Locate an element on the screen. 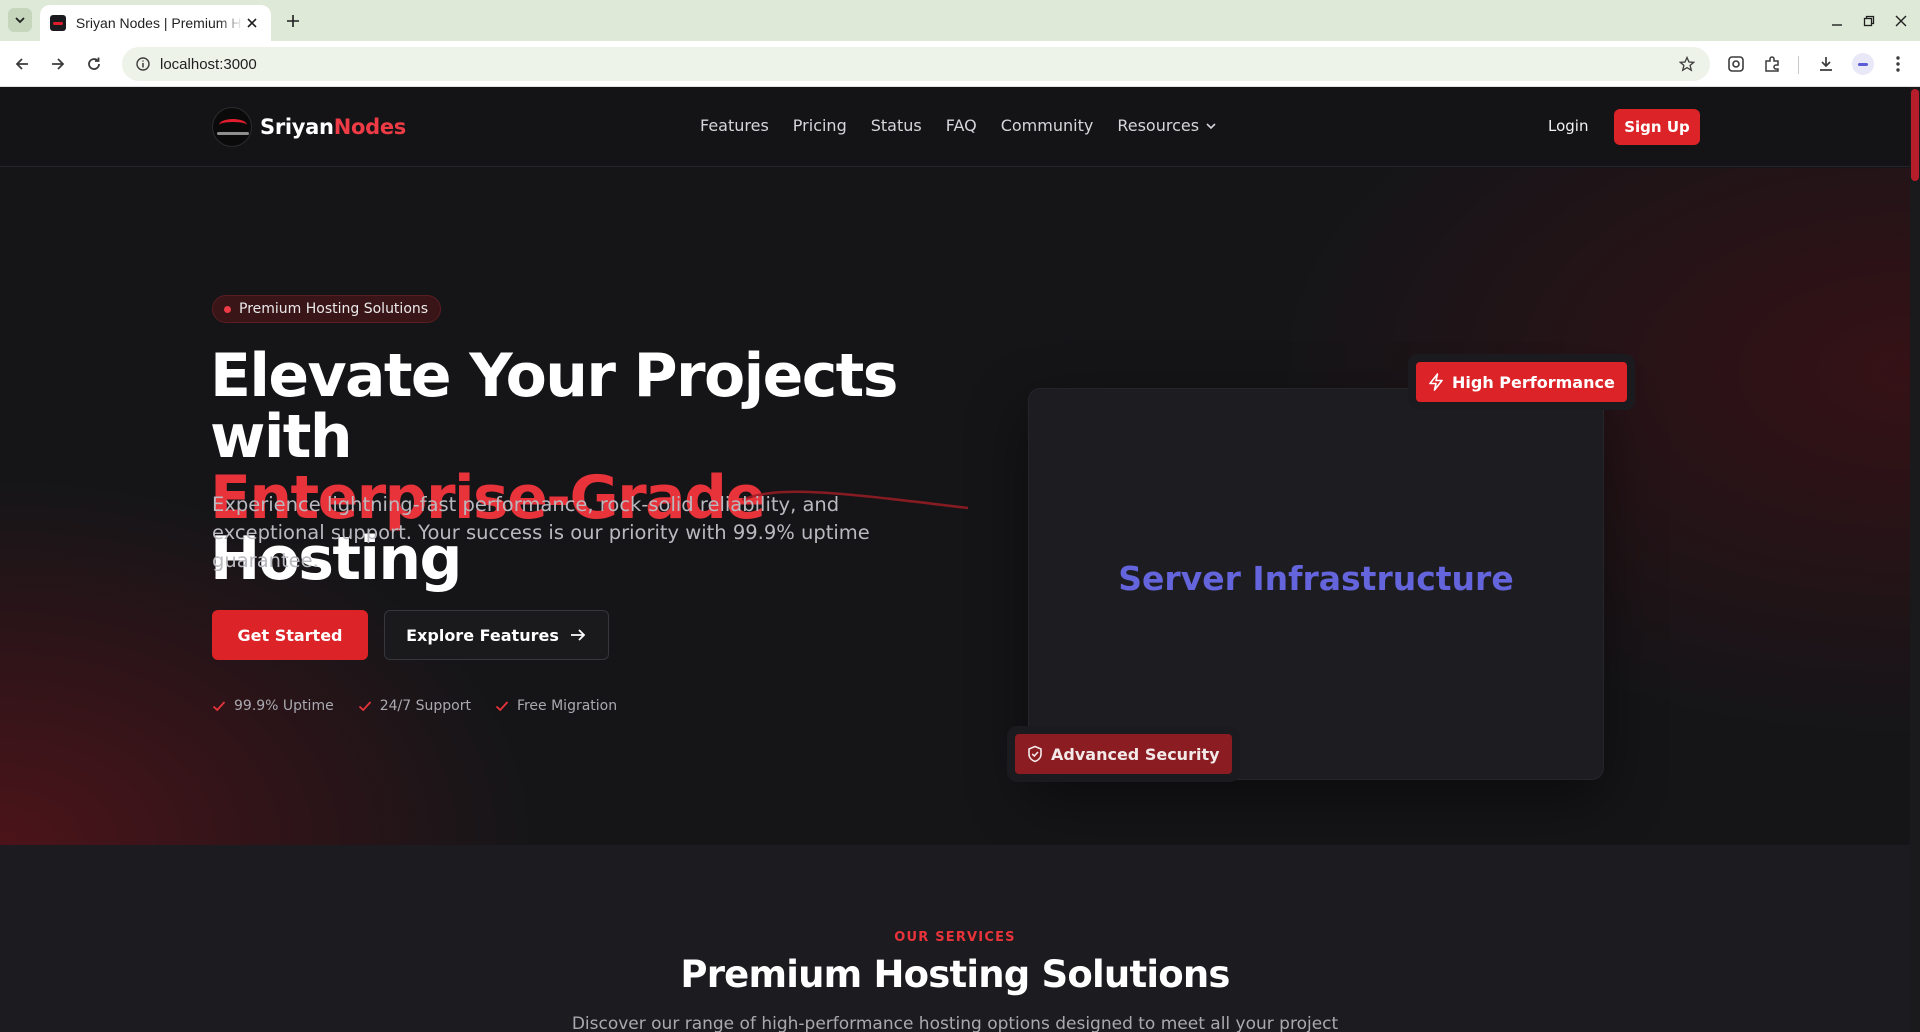  explore-features-button: Explore Features is located at coordinates (496, 635).